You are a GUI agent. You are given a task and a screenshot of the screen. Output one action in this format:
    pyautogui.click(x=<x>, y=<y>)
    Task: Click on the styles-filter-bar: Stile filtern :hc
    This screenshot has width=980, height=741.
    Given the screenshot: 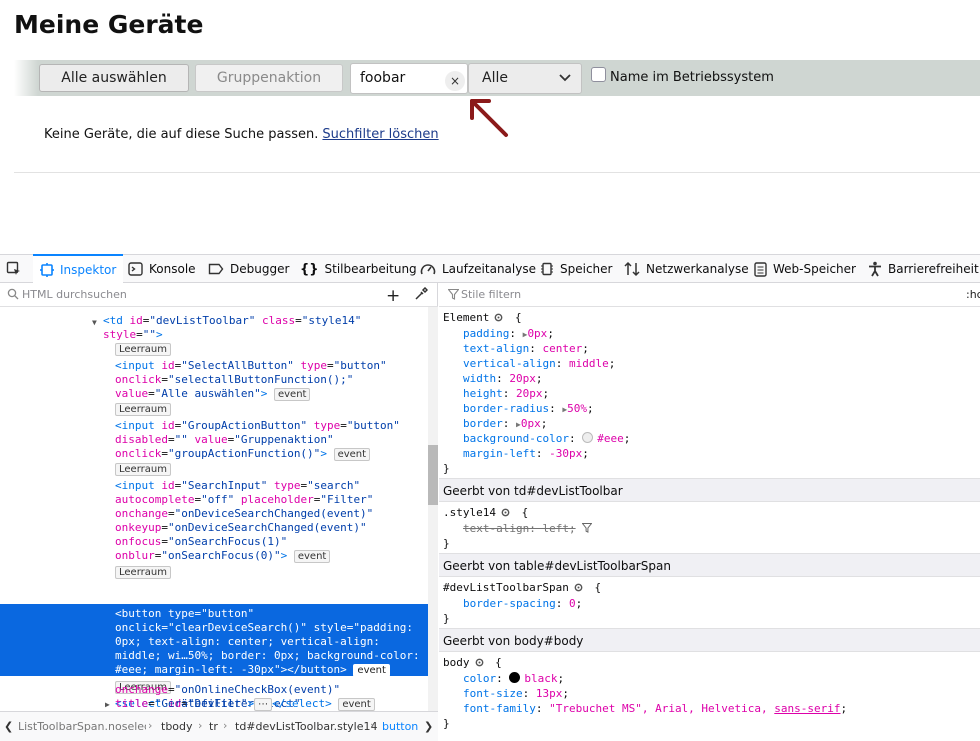 What is the action you would take?
    pyautogui.click(x=709, y=295)
    